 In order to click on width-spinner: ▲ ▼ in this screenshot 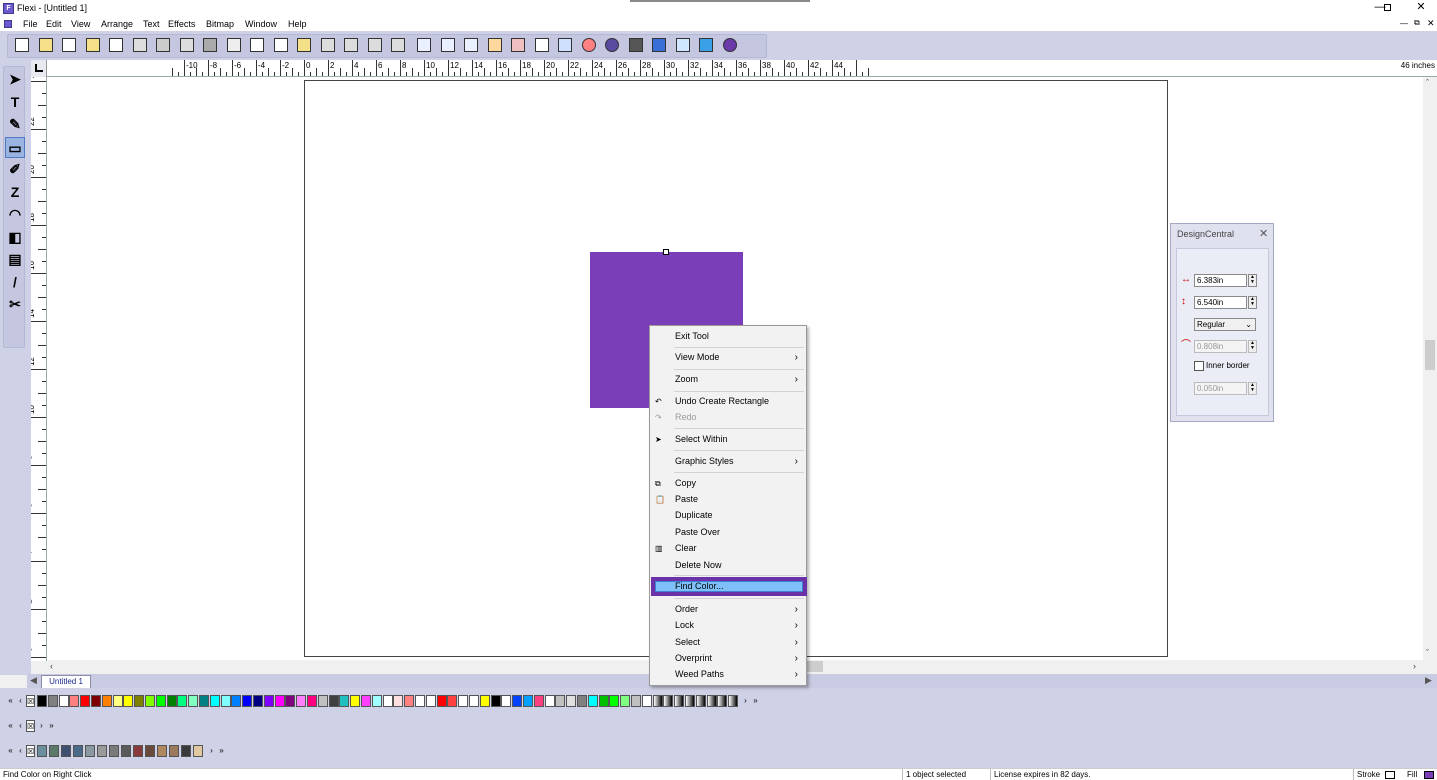, I will do `click(1252, 280)`.